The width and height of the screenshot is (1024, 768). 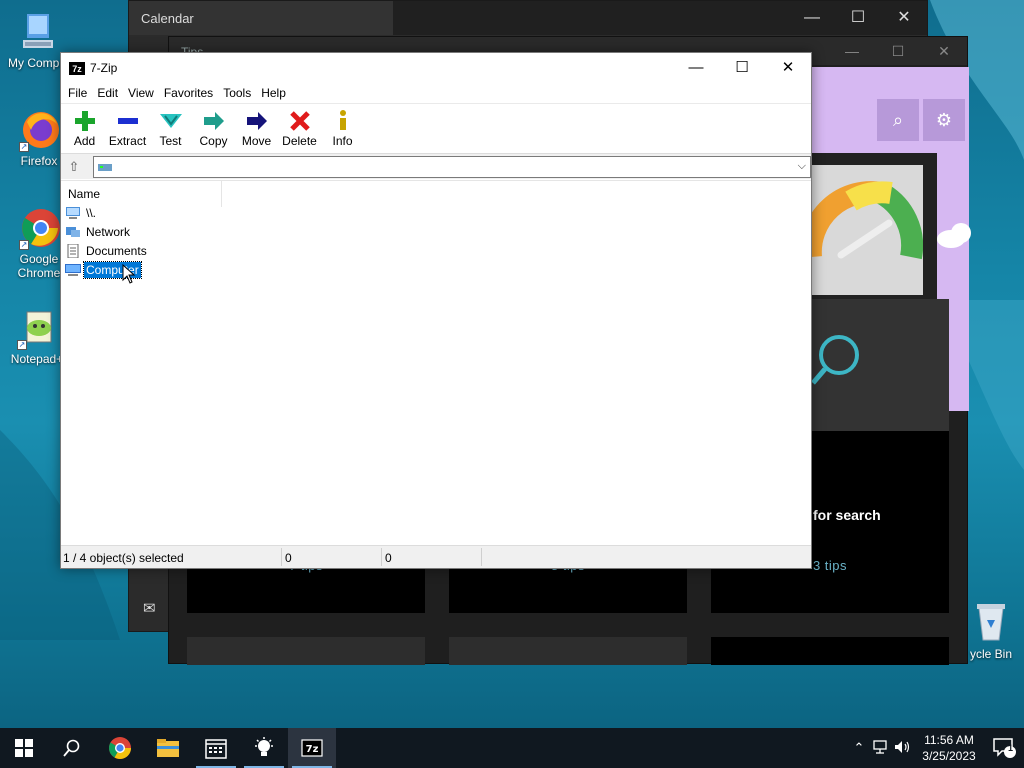 I want to click on window-title: 7-Zip, so click(x=104, y=68).